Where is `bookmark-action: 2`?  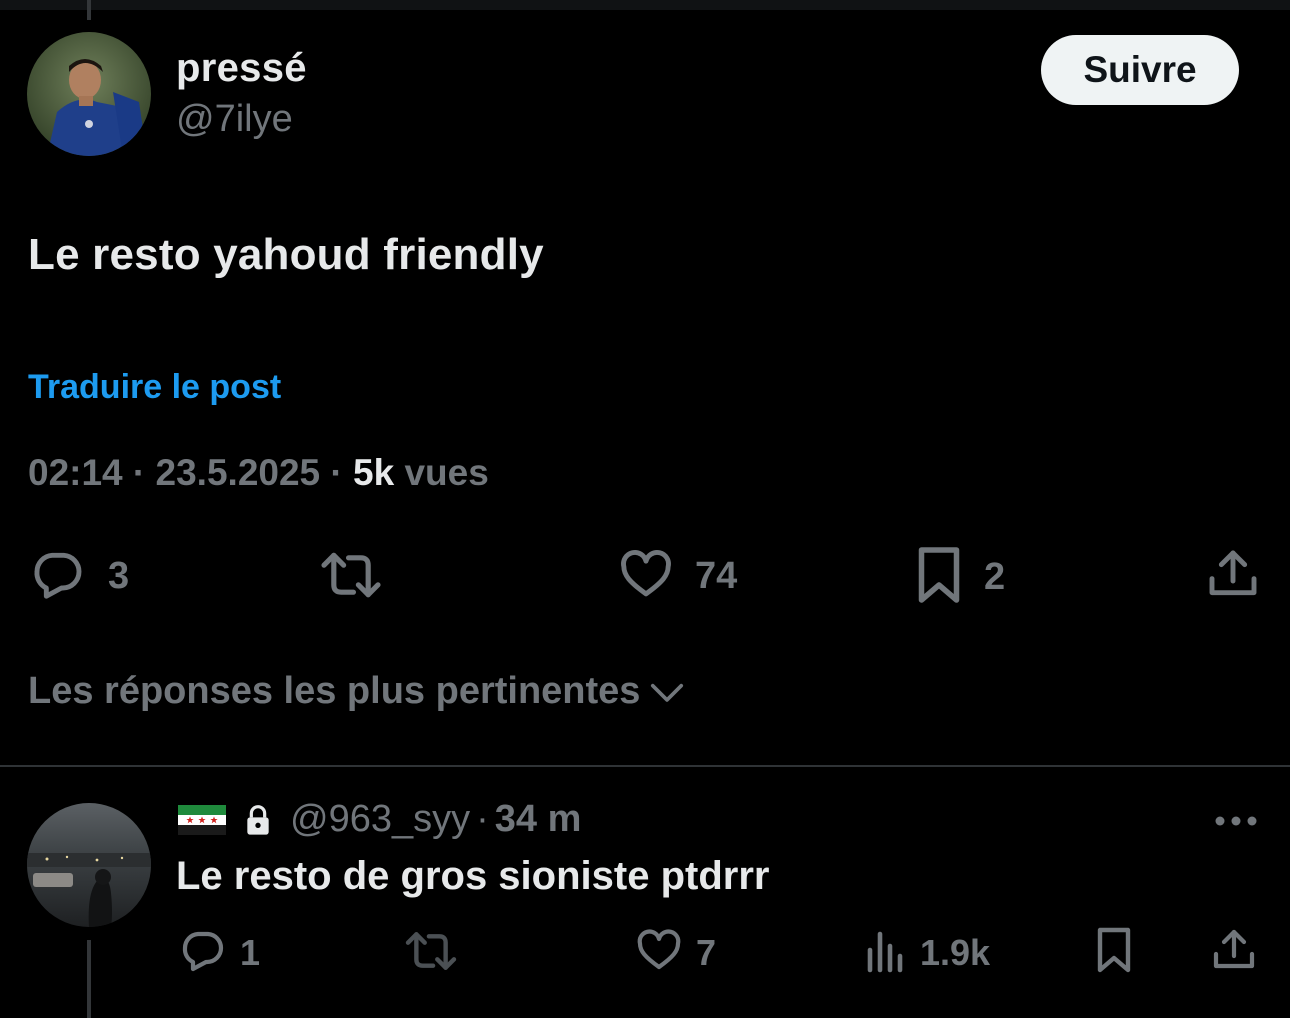 bookmark-action: 2 is located at coordinates (959, 577).